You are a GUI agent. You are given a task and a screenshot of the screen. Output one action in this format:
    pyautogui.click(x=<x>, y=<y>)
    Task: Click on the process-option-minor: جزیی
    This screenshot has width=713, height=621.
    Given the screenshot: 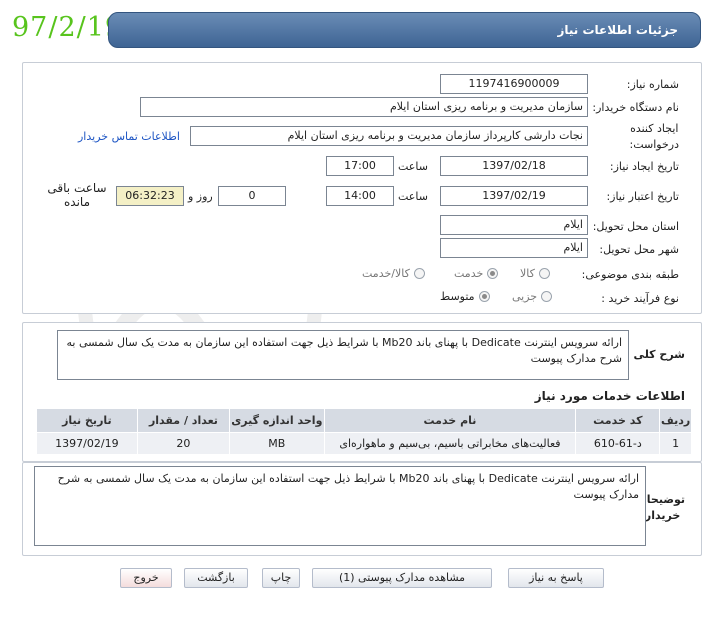 What is the action you would take?
    pyautogui.click(x=532, y=296)
    